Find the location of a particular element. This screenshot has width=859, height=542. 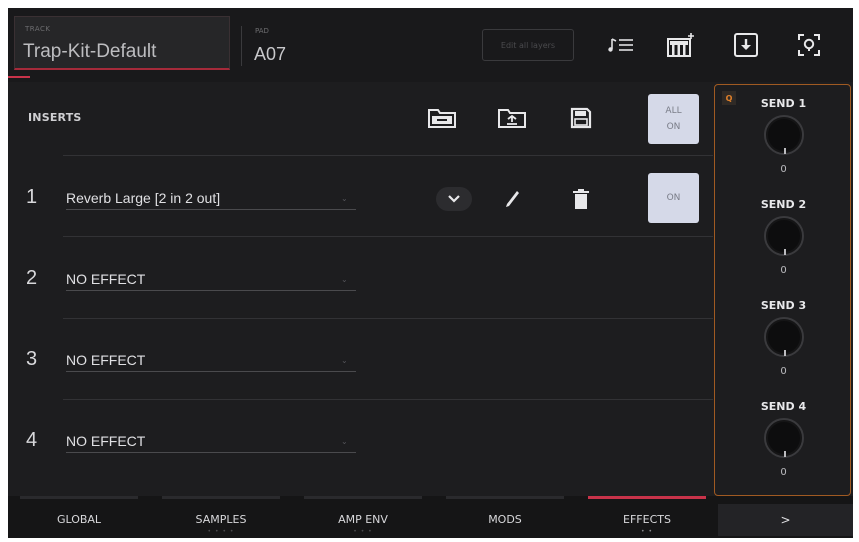

track-selector: TRACK Trap-Kit-Default is located at coordinates (122, 43).